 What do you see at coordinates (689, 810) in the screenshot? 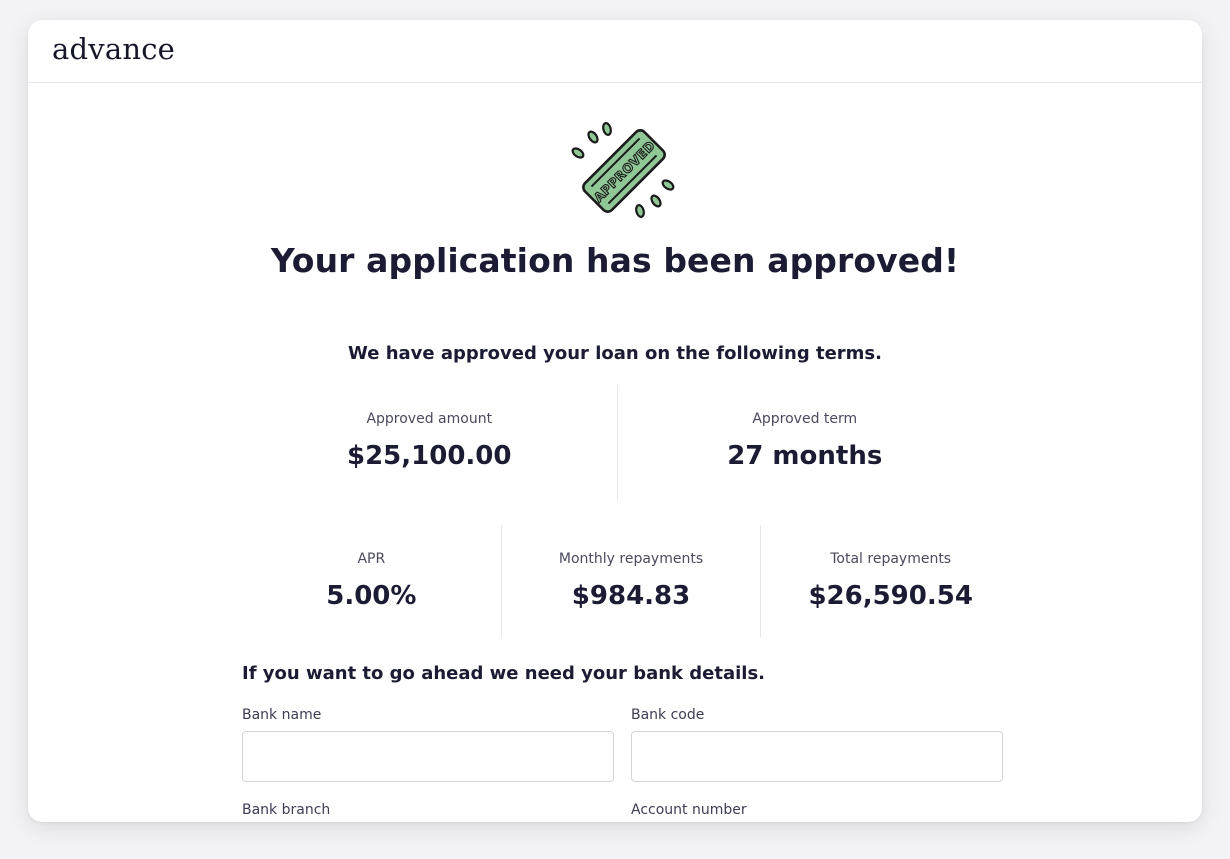
I see `account-number-label: Account number` at bounding box center [689, 810].